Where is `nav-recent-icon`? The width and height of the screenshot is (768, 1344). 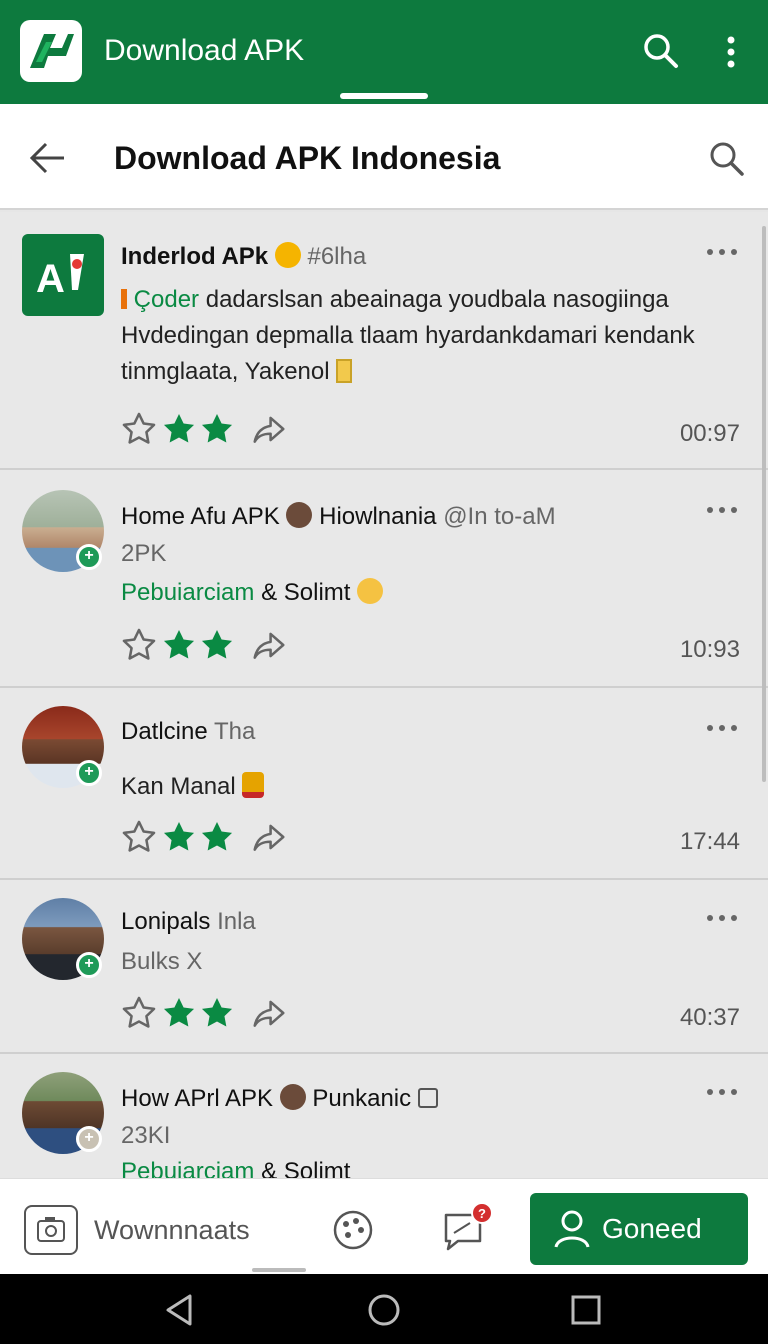
nav-recent-icon is located at coordinates (586, 1310).